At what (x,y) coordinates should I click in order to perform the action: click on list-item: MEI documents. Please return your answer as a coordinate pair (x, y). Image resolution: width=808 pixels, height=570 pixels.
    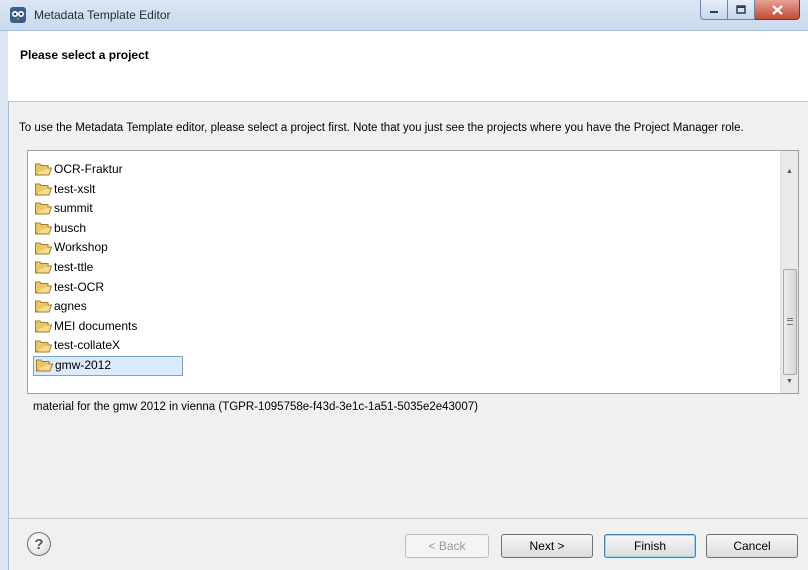
    Looking at the image, I should click on (108, 327).